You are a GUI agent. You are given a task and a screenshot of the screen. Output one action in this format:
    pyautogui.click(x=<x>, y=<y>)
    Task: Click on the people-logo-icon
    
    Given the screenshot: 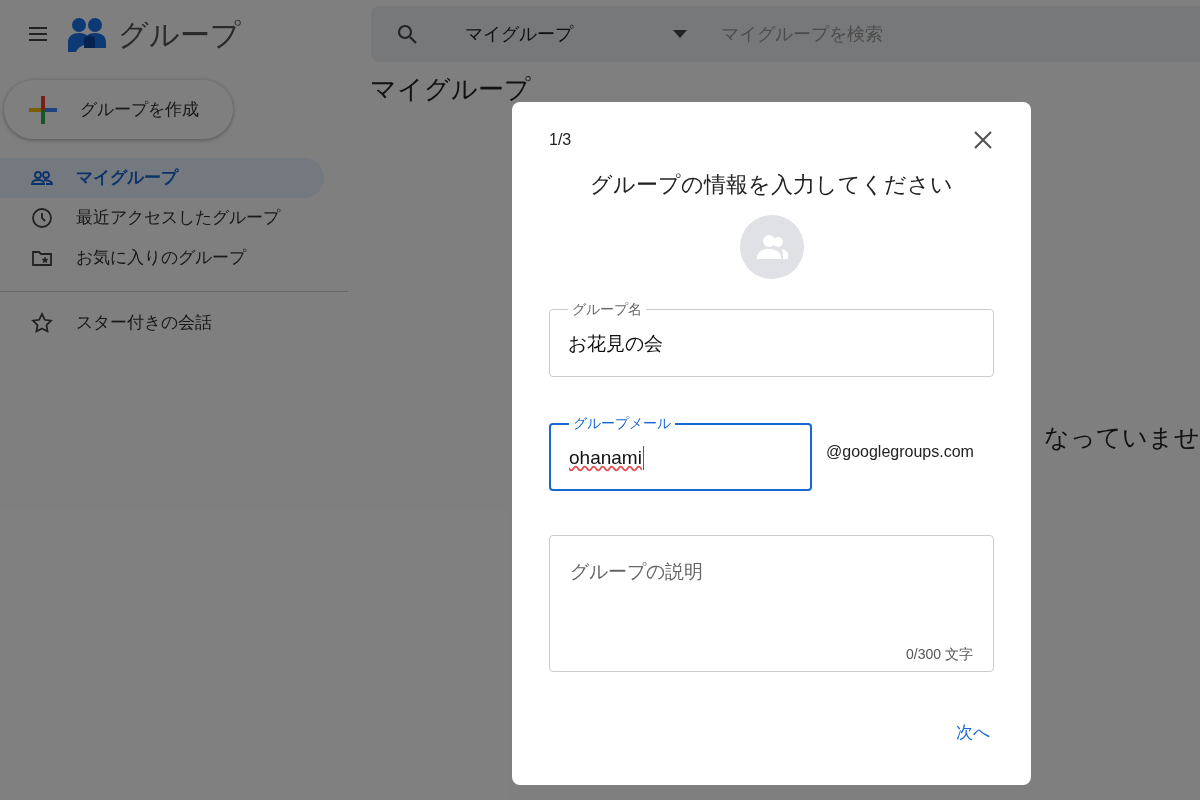 What is the action you would take?
    pyautogui.click(x=87, y=34)
    